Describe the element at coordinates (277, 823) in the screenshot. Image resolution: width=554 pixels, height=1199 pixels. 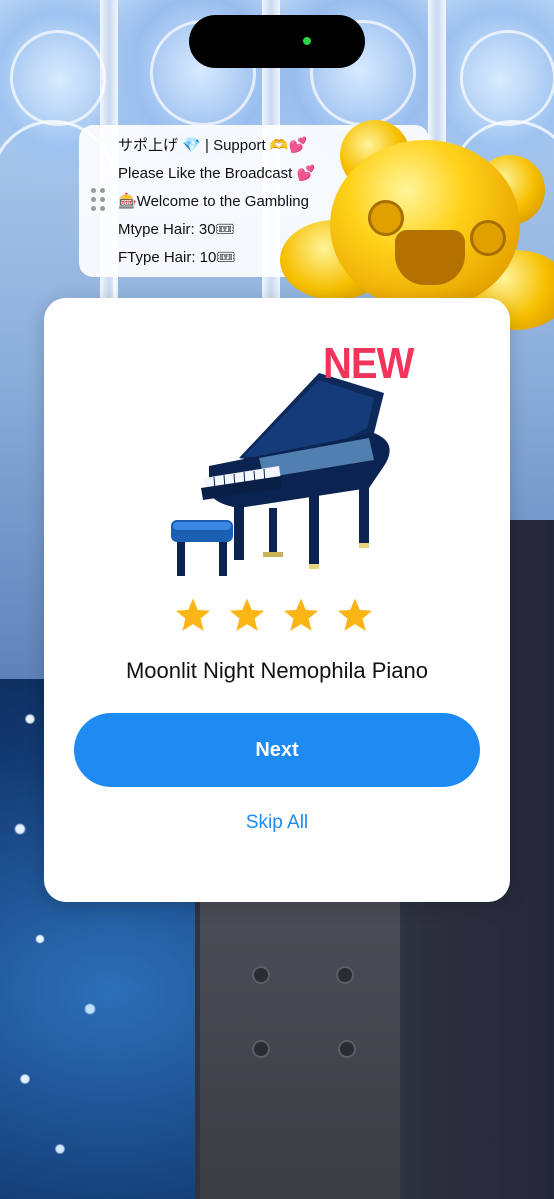
I see `skip-all-link: Skip All` at that location.